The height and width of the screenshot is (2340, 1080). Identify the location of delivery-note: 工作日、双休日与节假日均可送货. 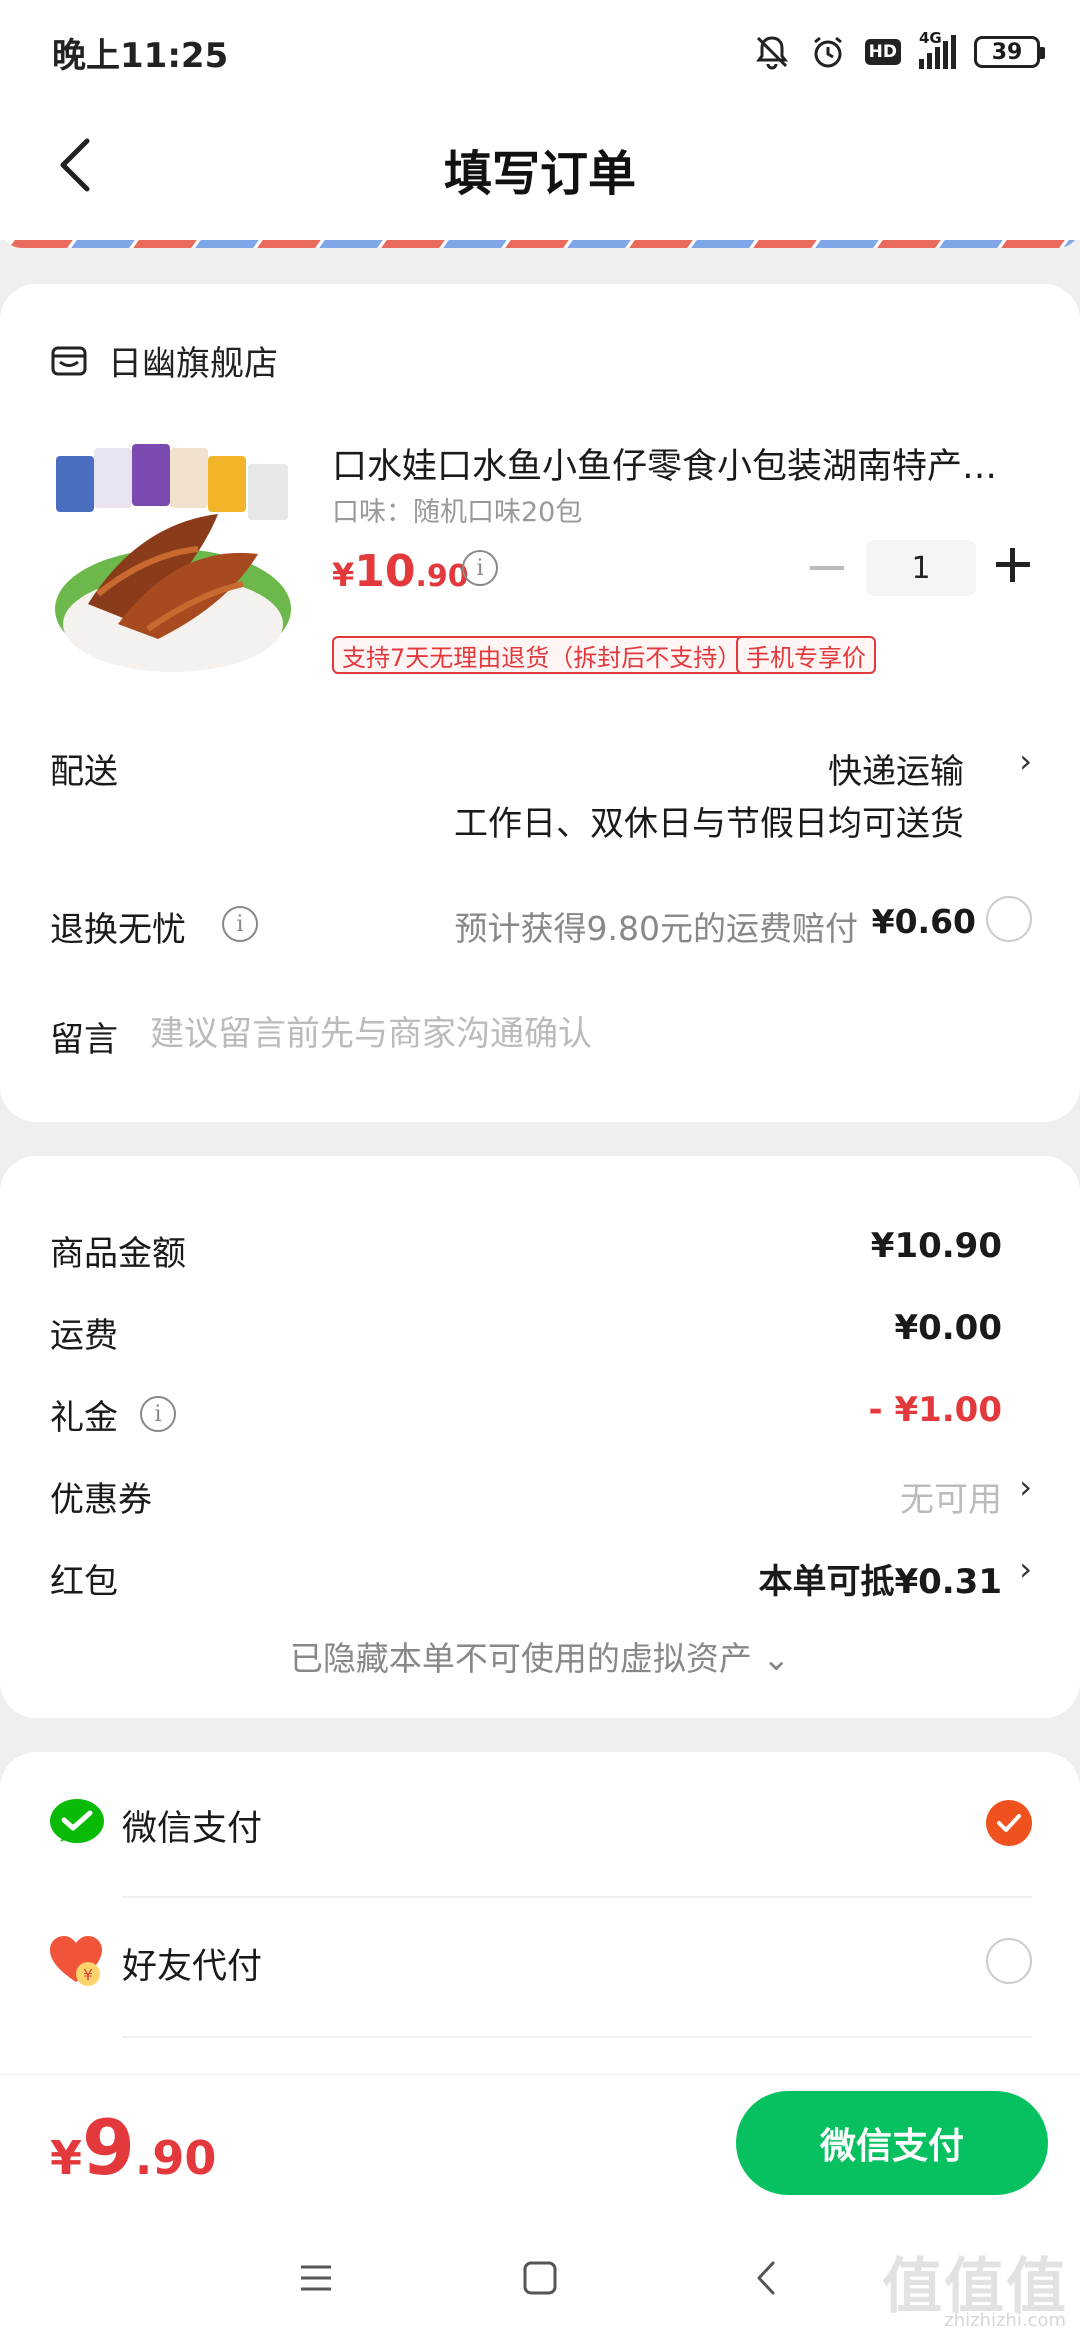
(709, 824).